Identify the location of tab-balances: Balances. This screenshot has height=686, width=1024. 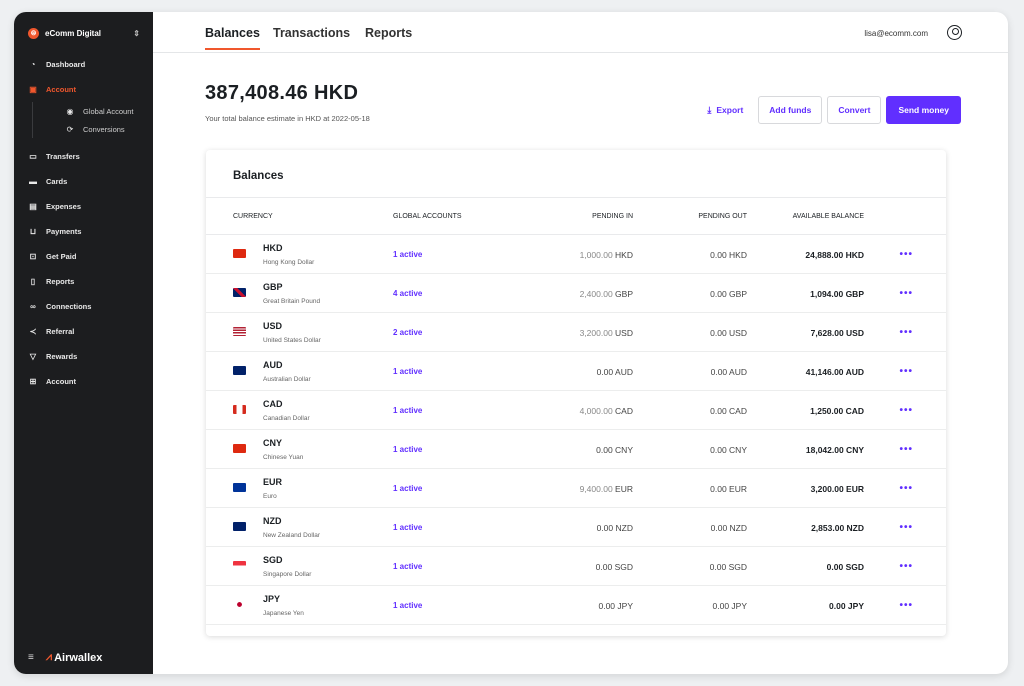
(232, 38).